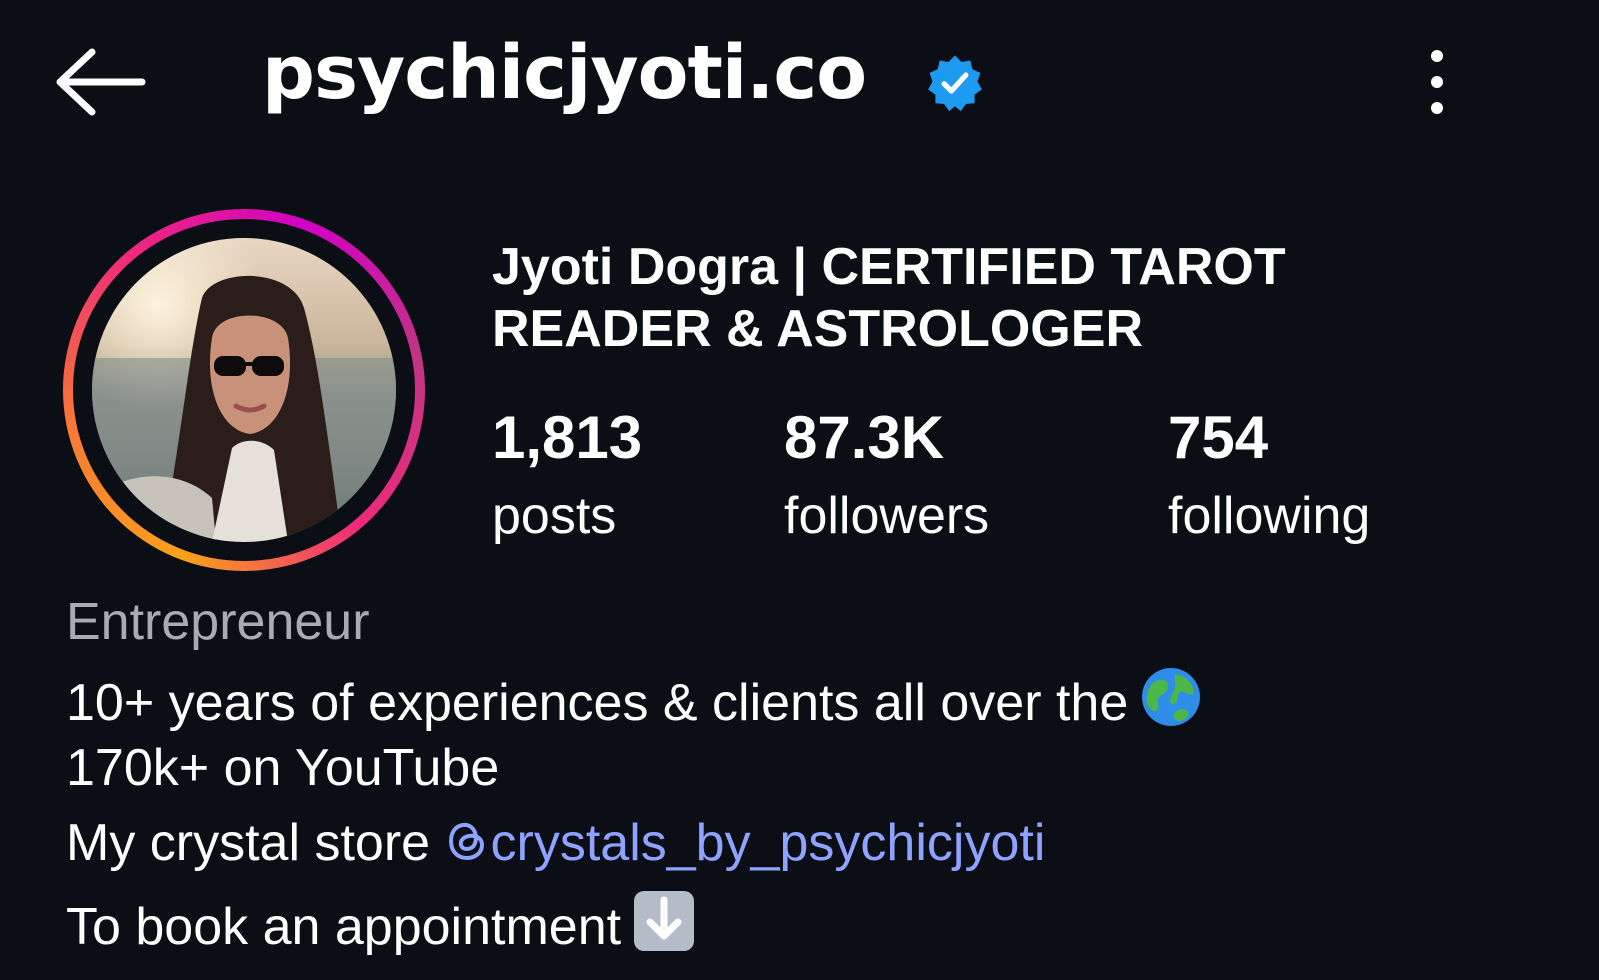 This screenshot has height=980, width=1599. I want to click on globe-icon, so click(1171, 701).